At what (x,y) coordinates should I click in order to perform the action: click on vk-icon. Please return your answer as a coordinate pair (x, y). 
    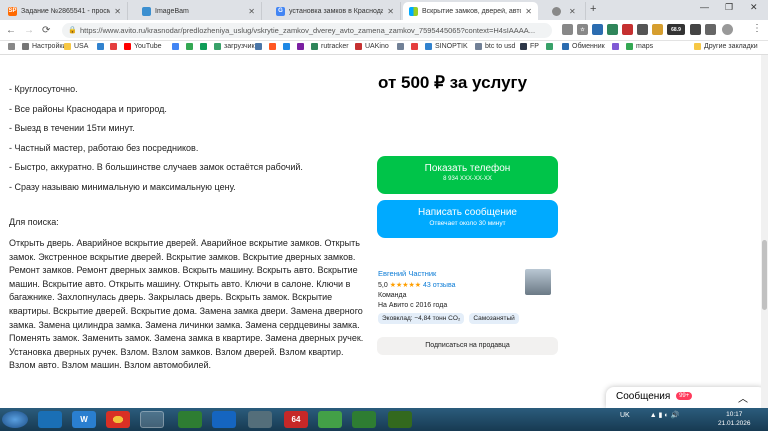
    Looking at the image, I should click on (258, 46).